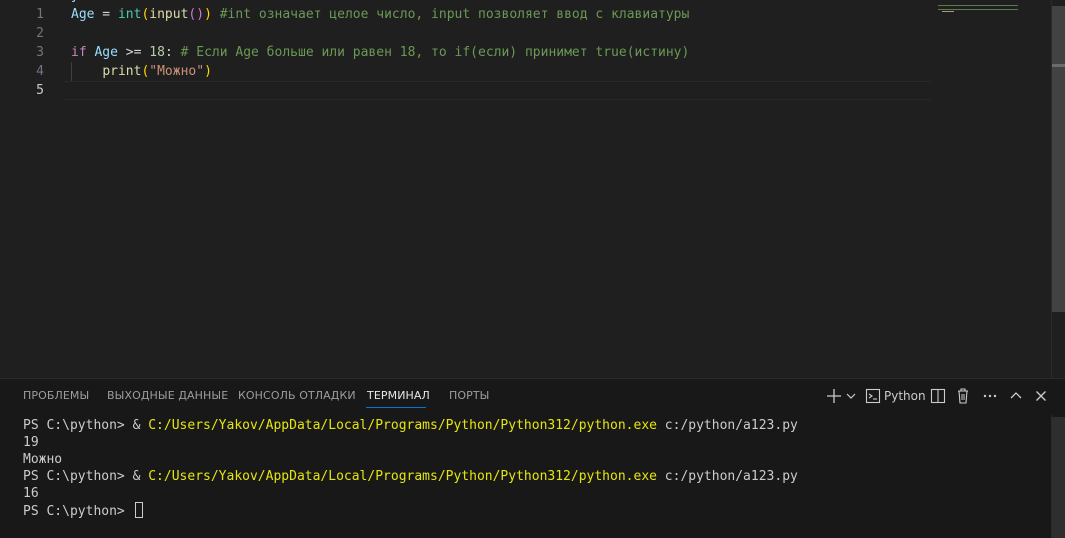  I want to click on token-paren: (), so click(196, 14).